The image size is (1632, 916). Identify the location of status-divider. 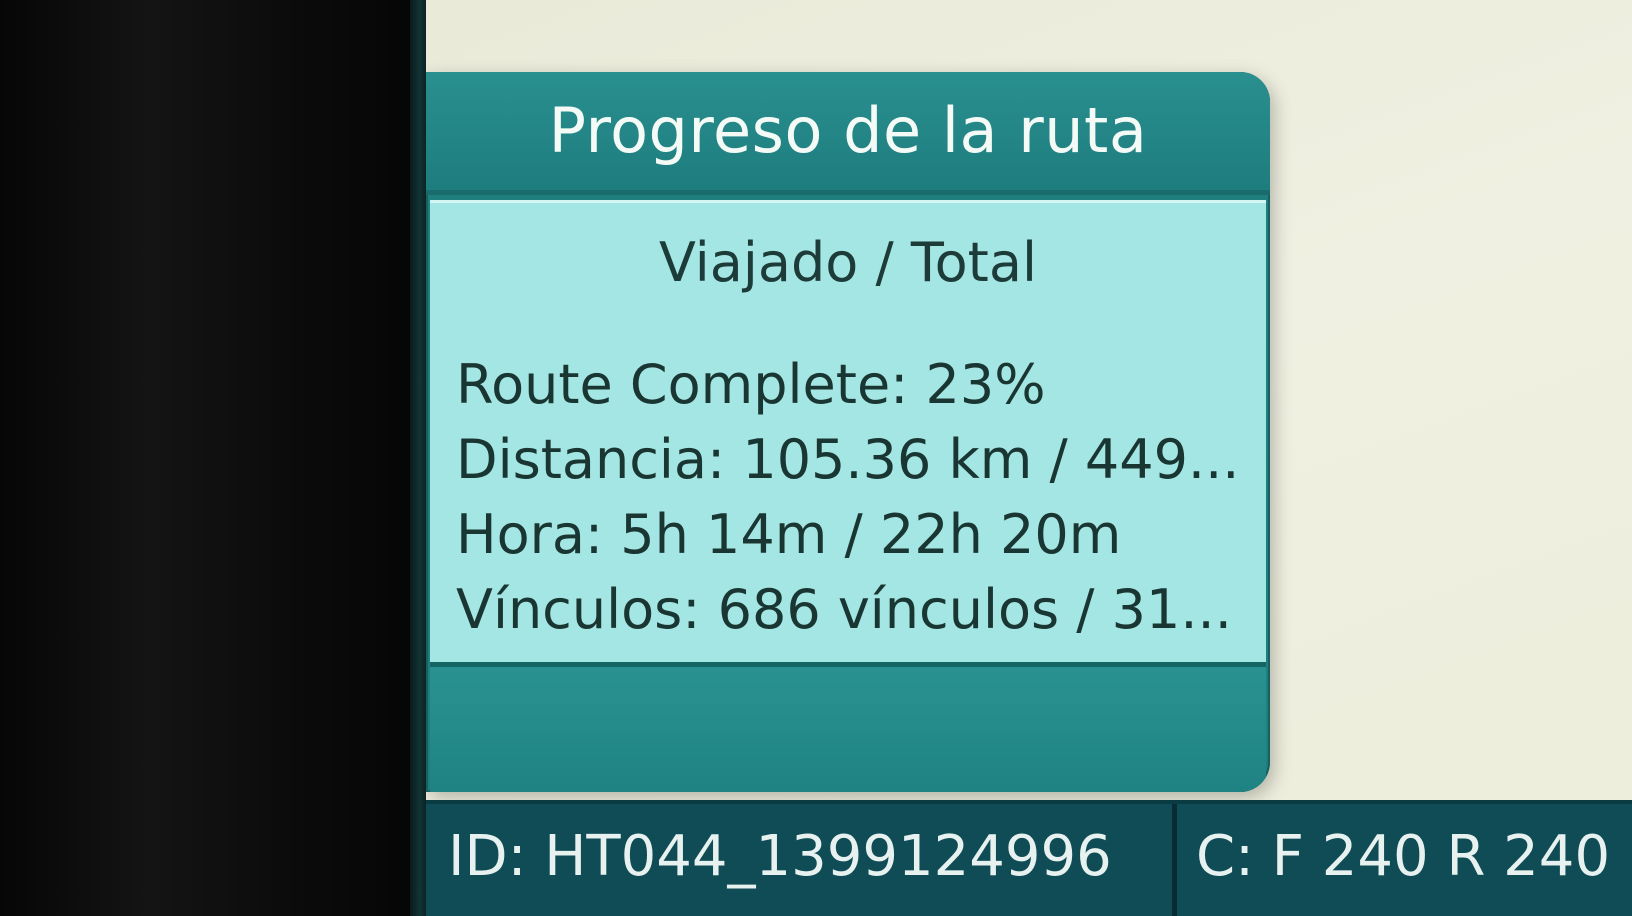
(1174, 860).